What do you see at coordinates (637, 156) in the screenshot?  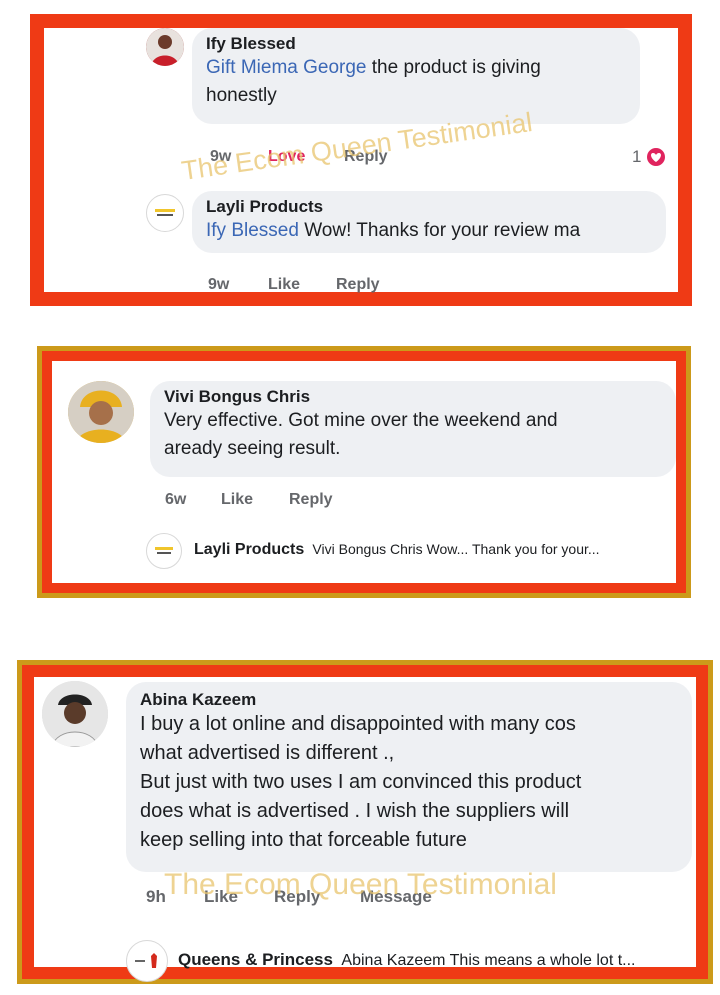 I see `reaction-count-number: 1` at bounding box center [637, 156].